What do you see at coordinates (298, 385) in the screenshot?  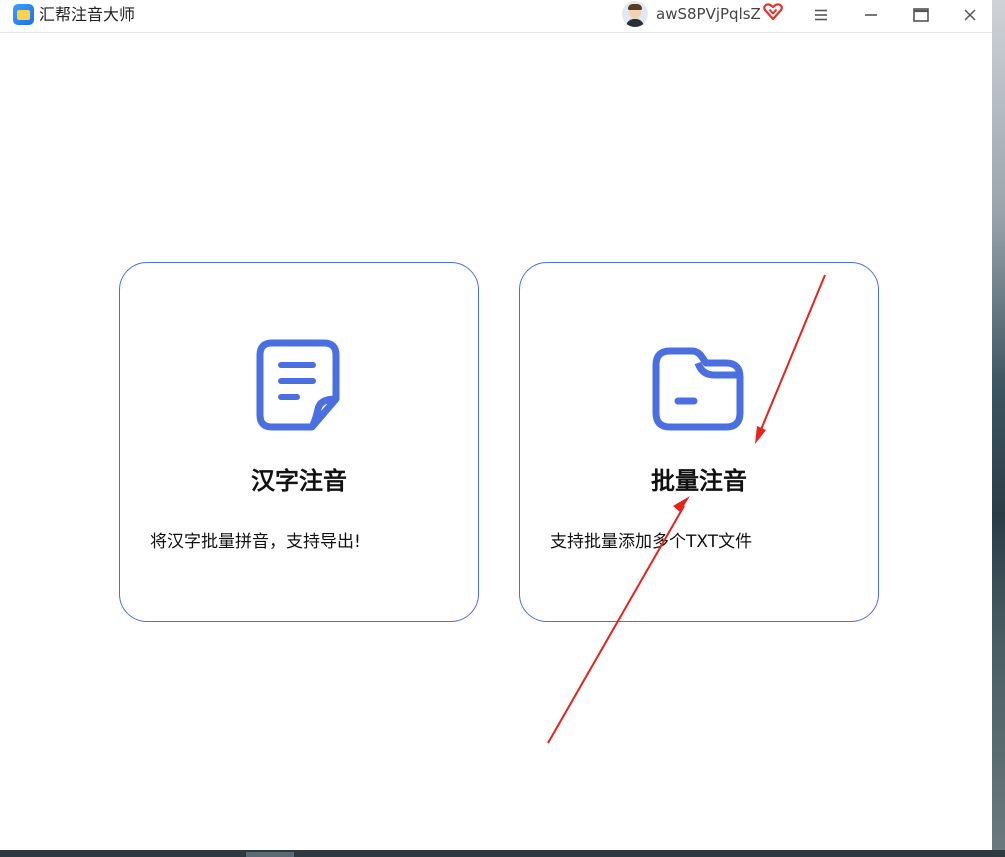 I see `document-icon` at bounding box center [298, 385].